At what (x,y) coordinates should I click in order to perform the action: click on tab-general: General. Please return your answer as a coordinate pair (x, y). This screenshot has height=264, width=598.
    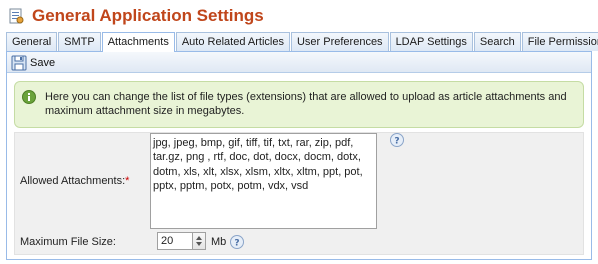
    Looking at the image, I should click on (32, 41).